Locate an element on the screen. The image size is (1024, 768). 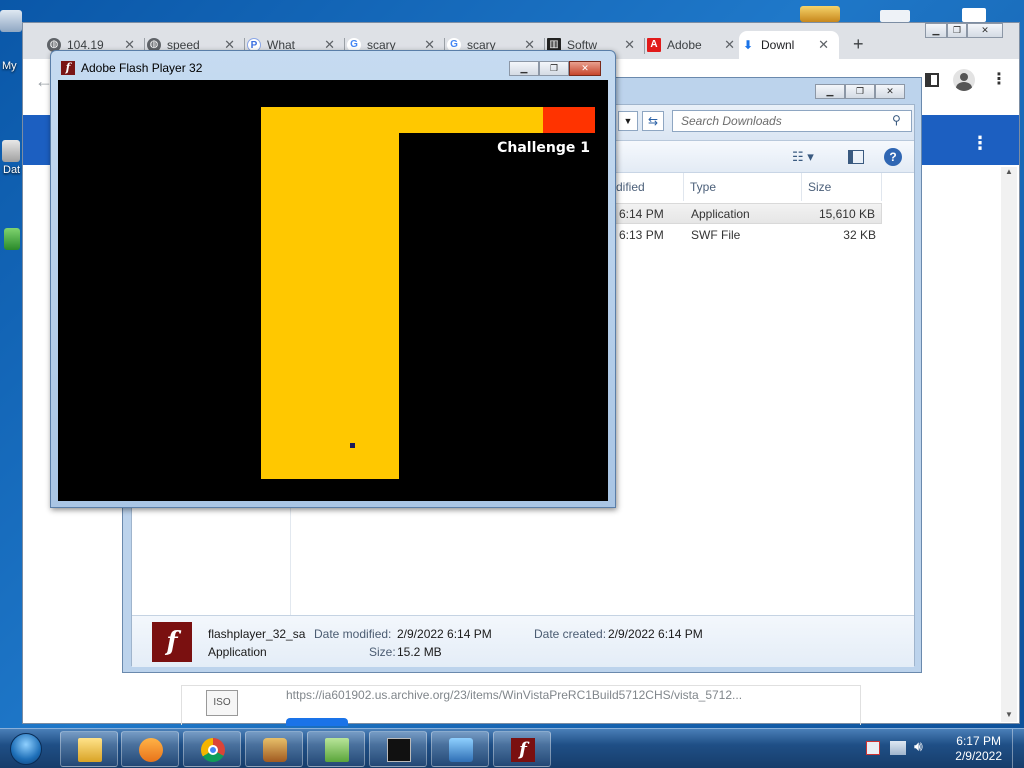
new-tab-button: + is located at coordinates (858, 44).